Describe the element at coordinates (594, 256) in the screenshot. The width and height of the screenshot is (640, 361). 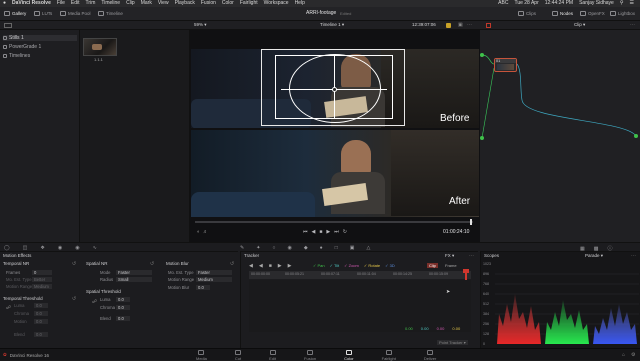
I see `scope-mode-dropdown: Parade ▾` at that location.